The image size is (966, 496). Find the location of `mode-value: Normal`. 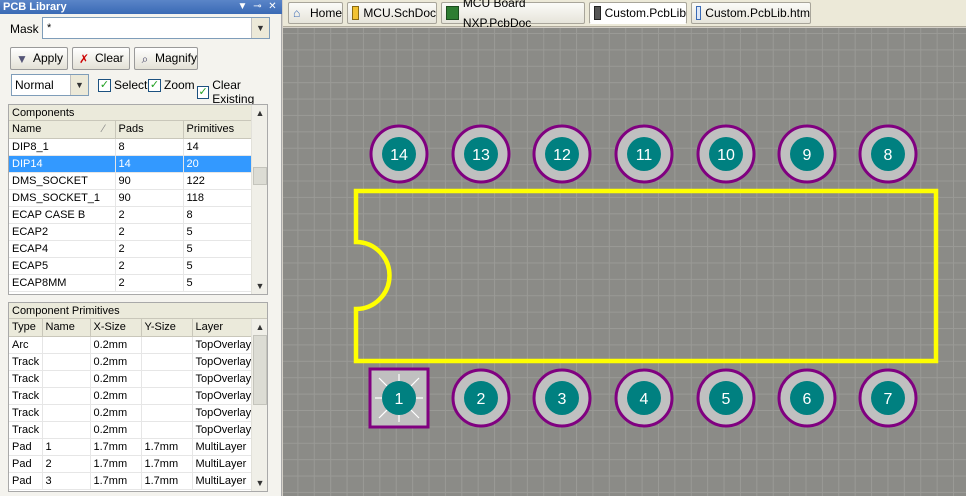

mode-value: Normal is located at coordinates (34, 85).